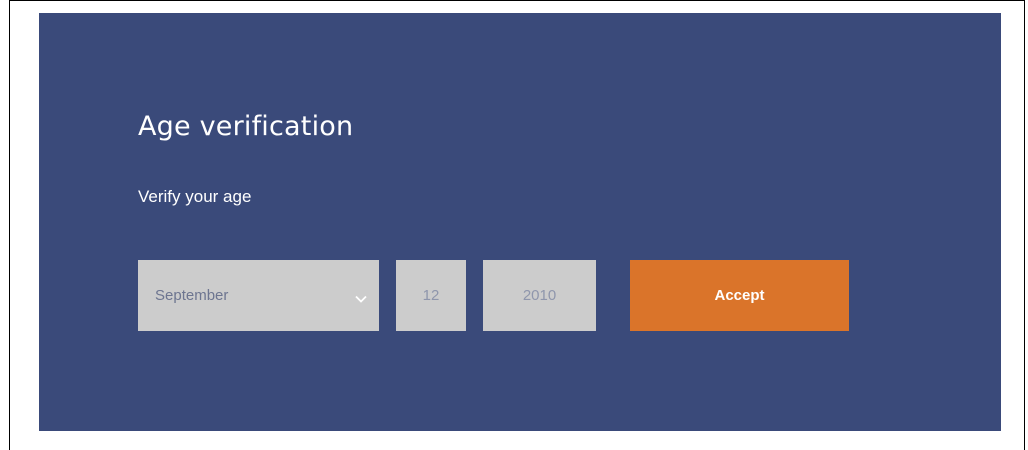  What do you see at coordinates (258, 295) in the screenshot?
I see `month-select: September` at bounding box center [258, 295].